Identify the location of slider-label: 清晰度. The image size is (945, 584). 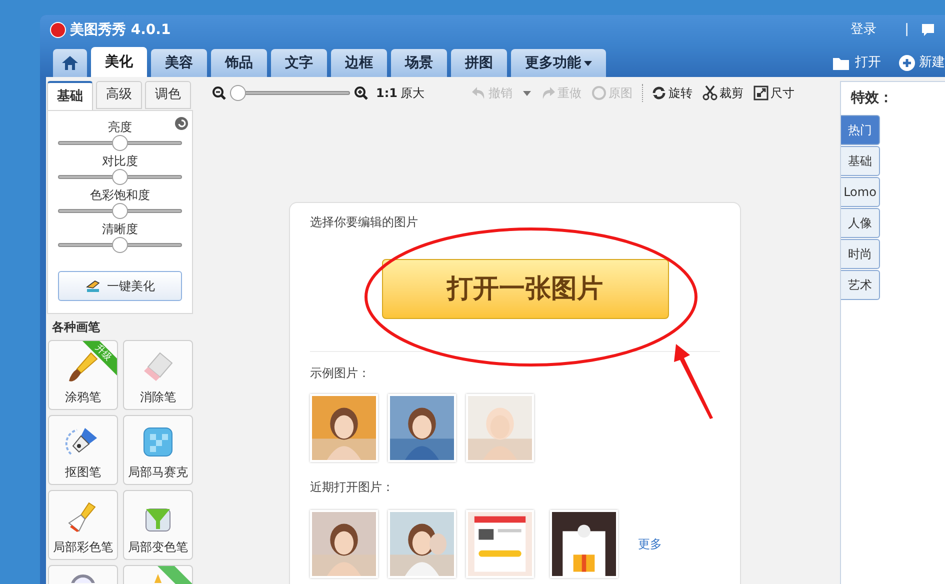
(120, 229).